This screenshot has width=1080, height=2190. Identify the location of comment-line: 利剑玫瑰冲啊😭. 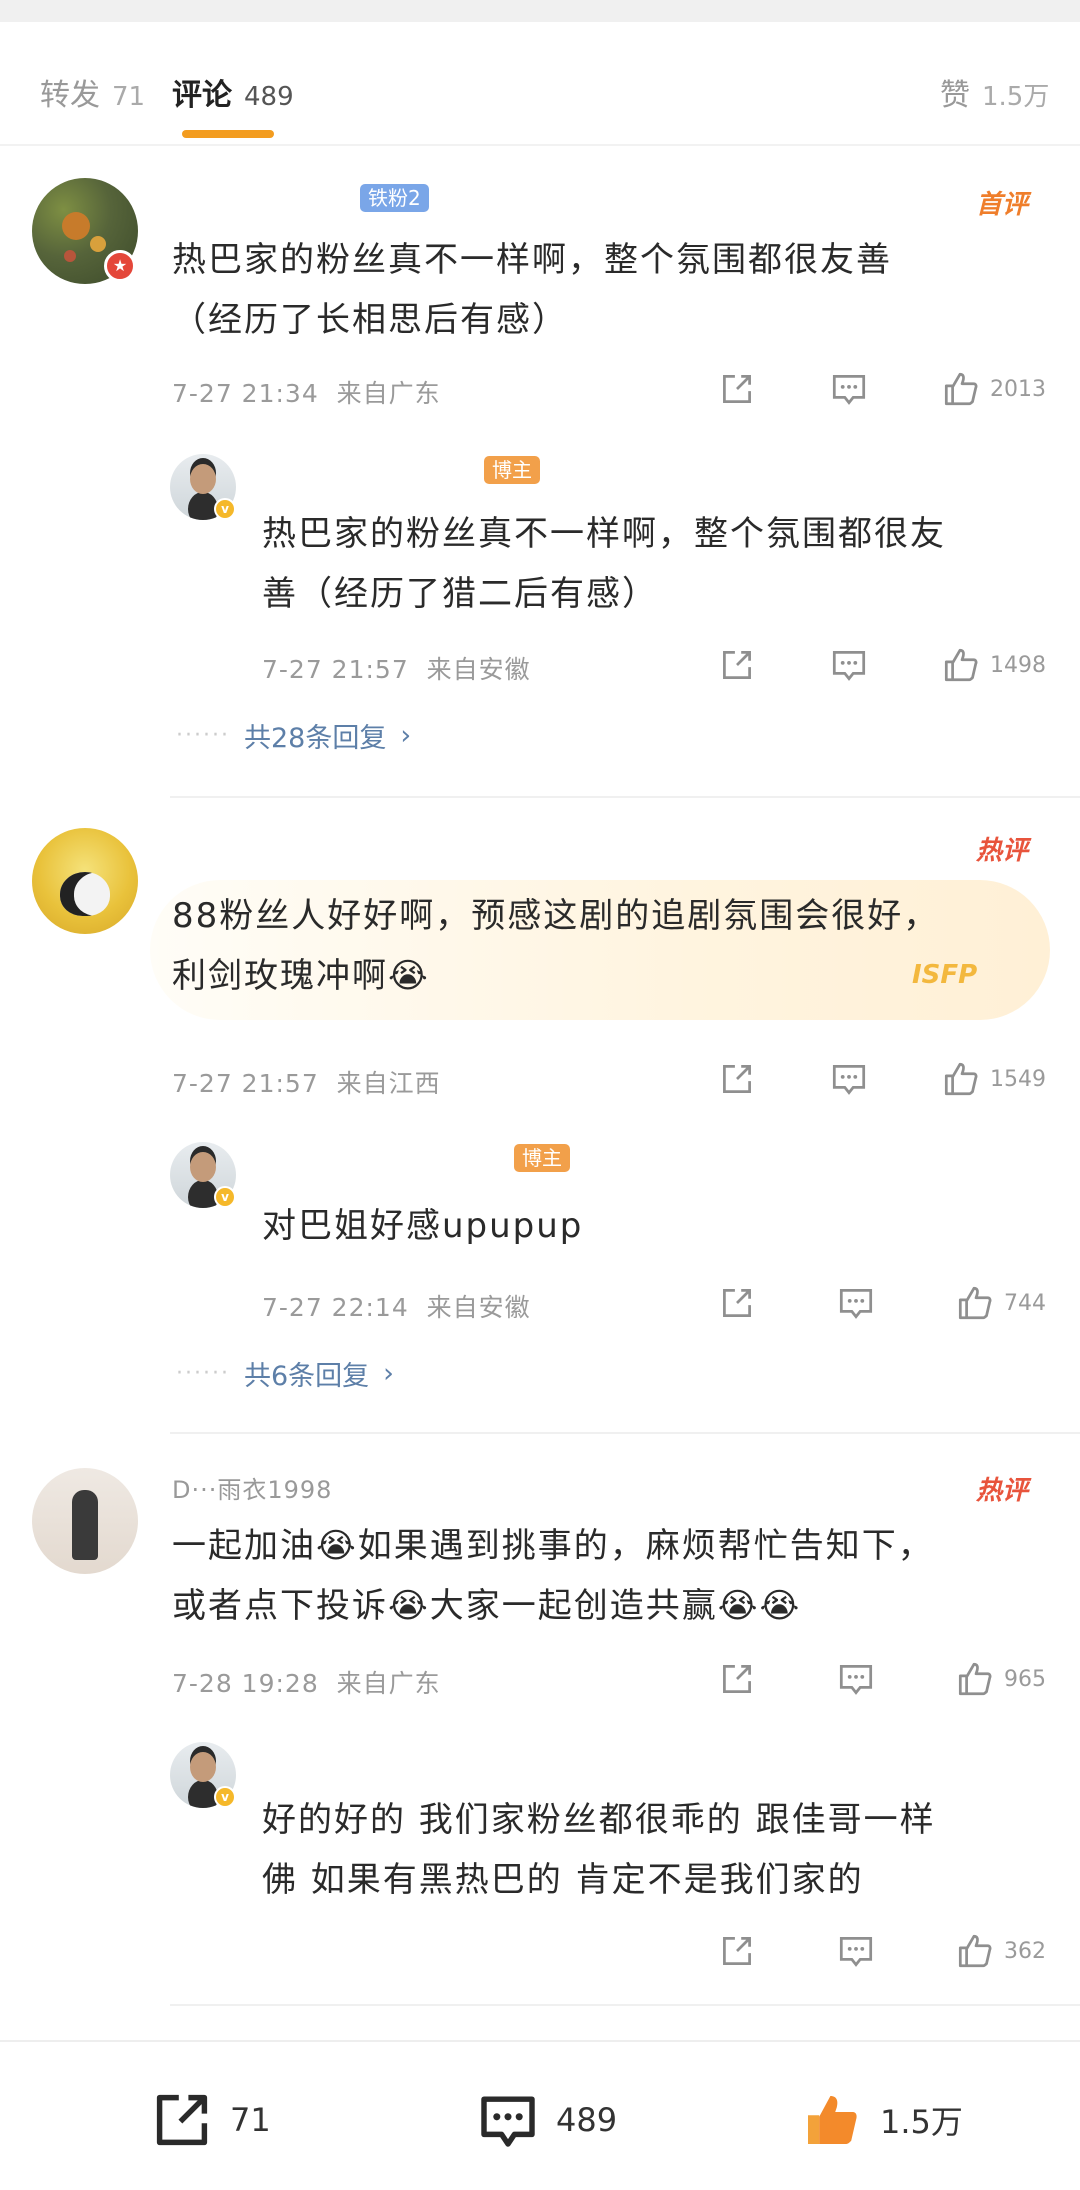
(301, 976).